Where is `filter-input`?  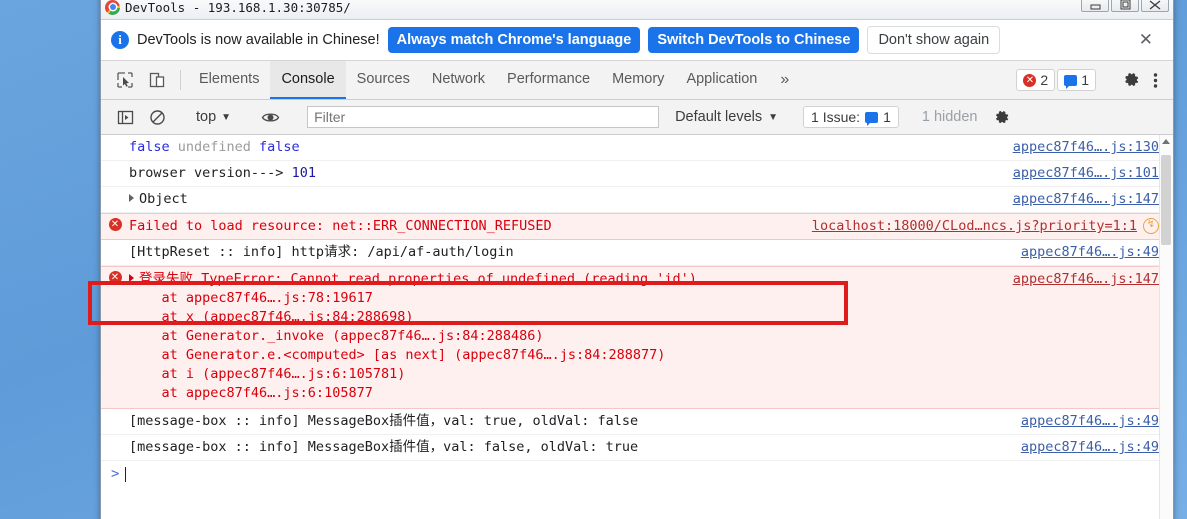
filter-input is located at coordinates (483, 117).